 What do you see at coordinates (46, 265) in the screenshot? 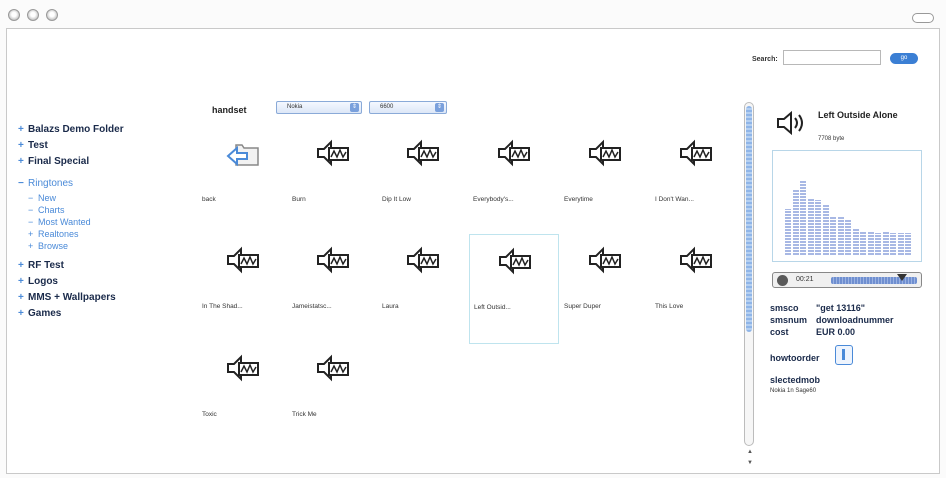
I see `sidebar-item-label: RF Test` at bounding box center [46, 265].